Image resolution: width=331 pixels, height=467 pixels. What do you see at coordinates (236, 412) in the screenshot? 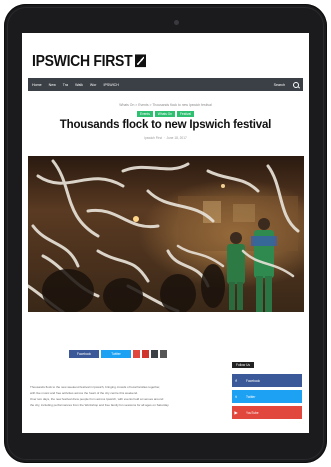
I see `youtube-icon: ▶` at bounding box center [236, 412].